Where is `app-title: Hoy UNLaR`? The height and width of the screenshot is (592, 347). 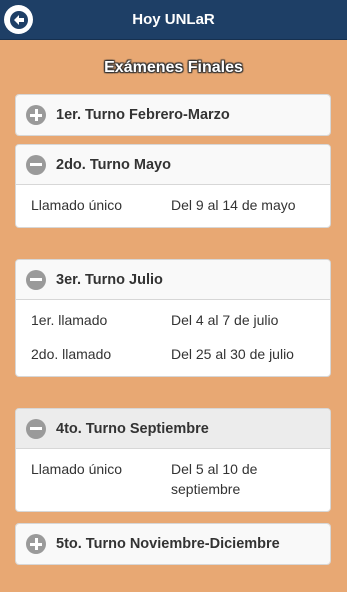 app-title: Hoy UNLaR is located at coordinates (173, 19).